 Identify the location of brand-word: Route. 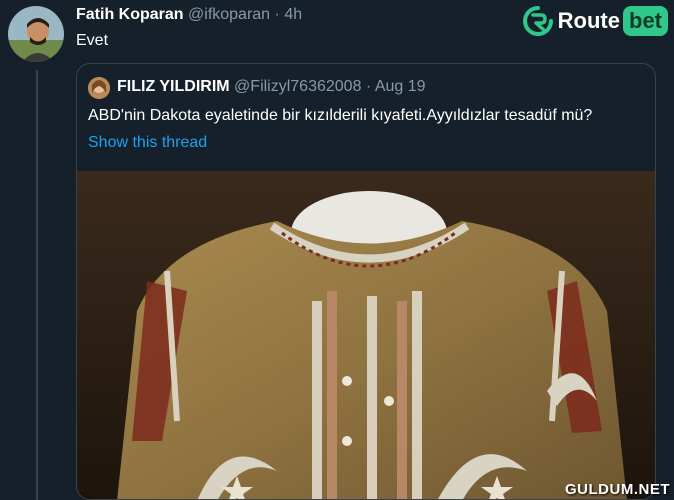
(588, 20).